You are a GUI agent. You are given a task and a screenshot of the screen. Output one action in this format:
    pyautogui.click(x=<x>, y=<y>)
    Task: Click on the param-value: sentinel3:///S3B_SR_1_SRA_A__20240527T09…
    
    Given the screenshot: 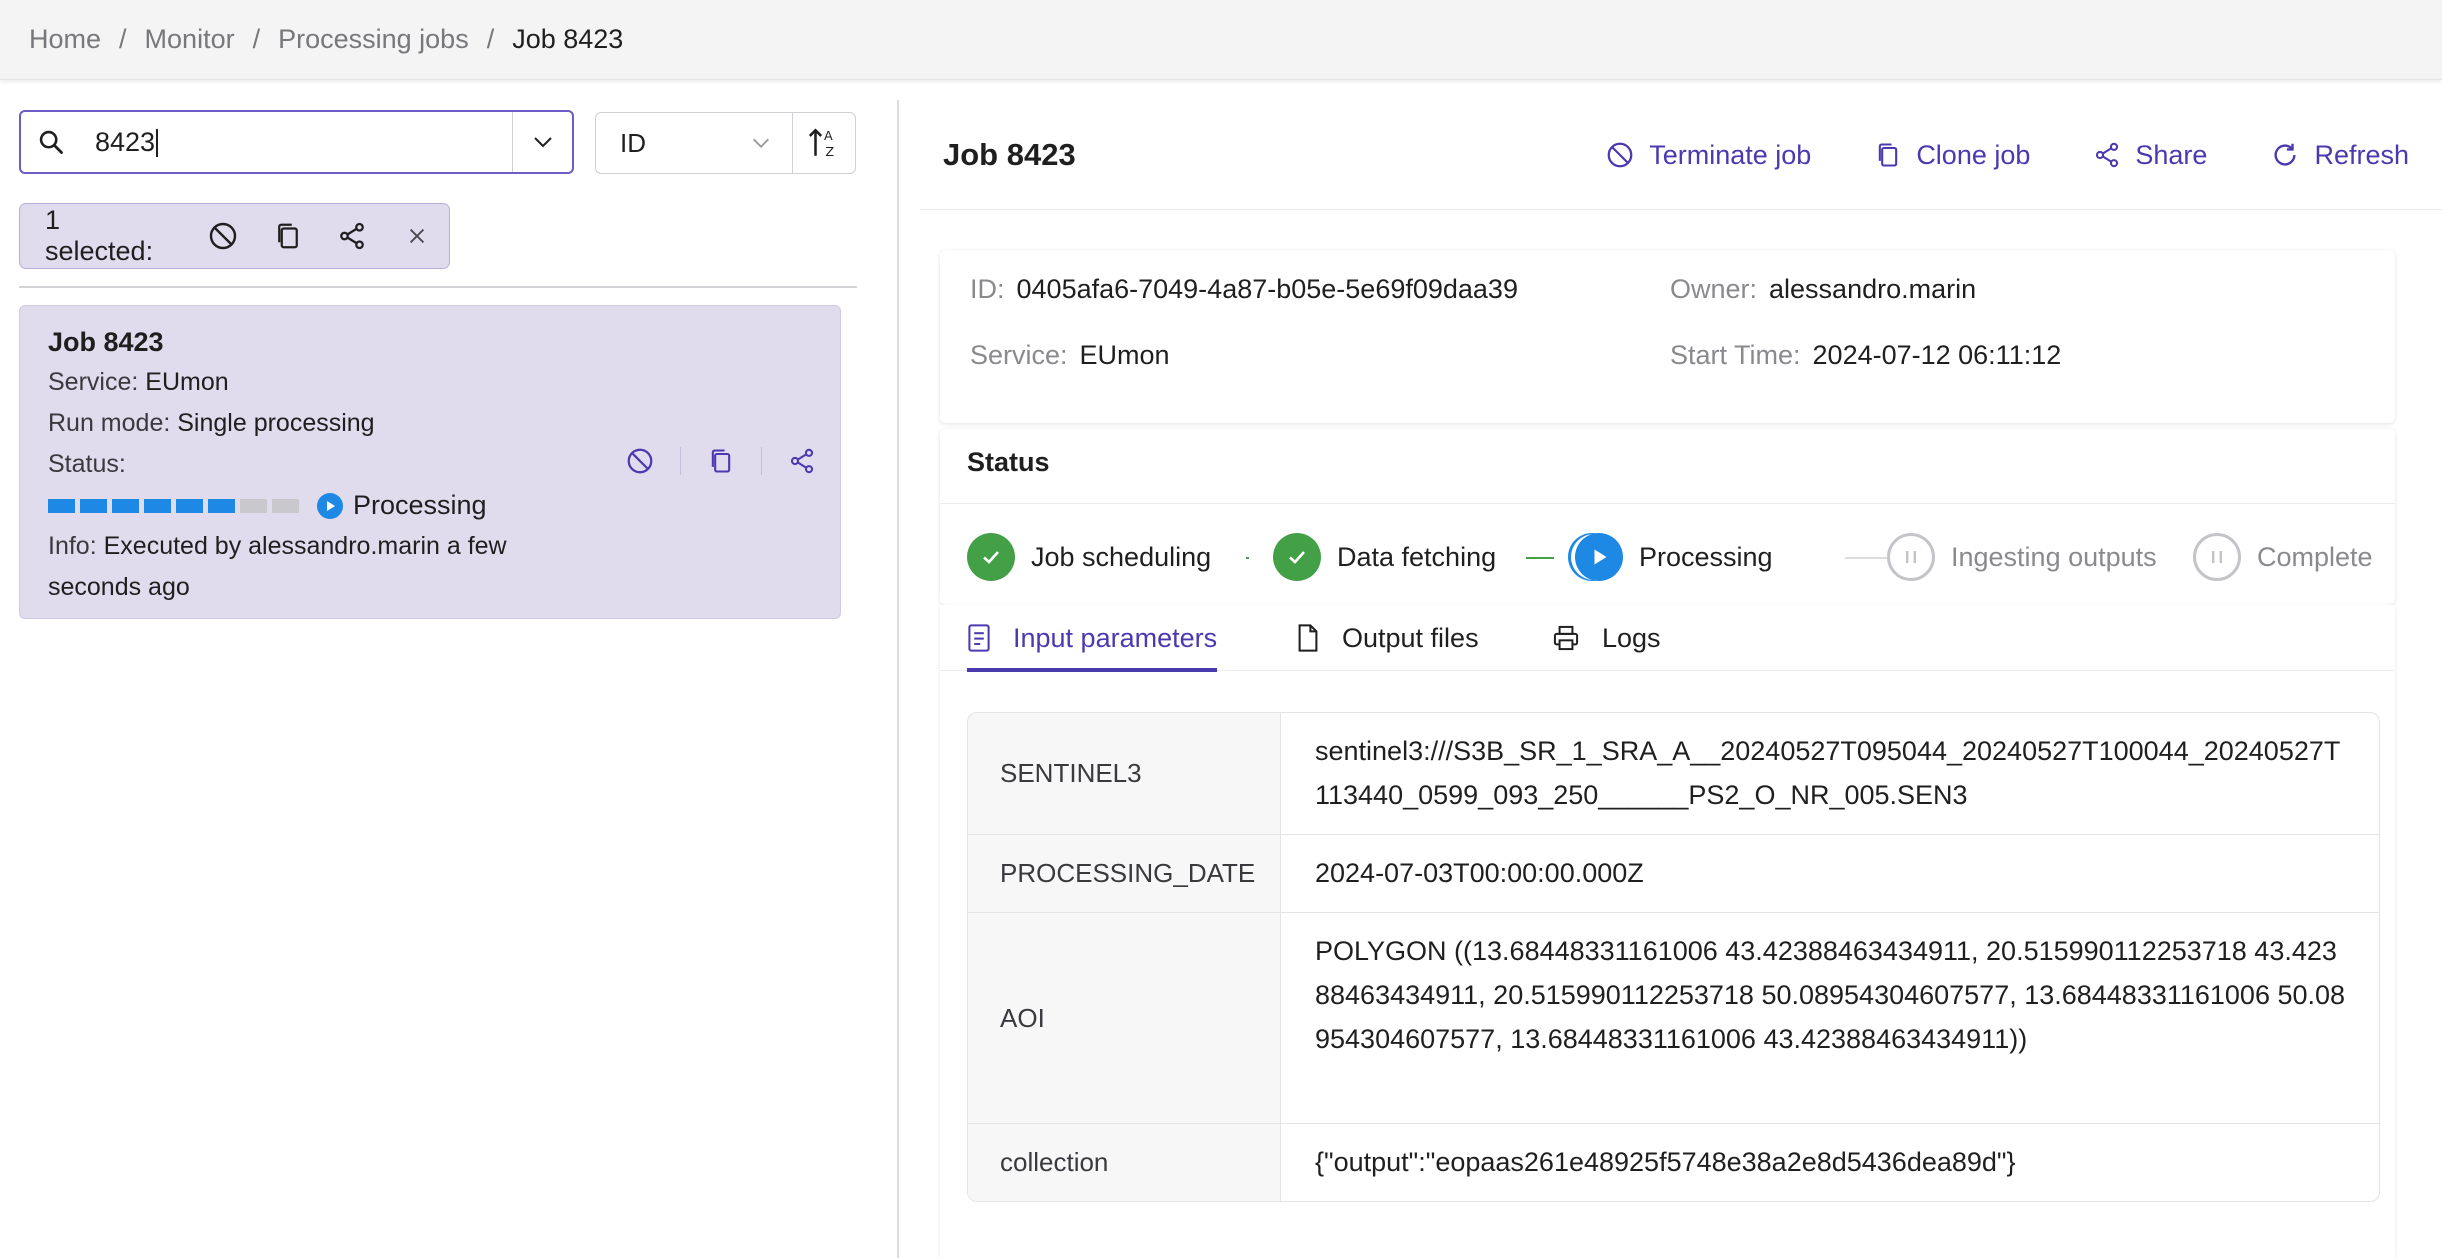 What is the action you would take?
    pyautogui.click(x=1828, y=773)
    